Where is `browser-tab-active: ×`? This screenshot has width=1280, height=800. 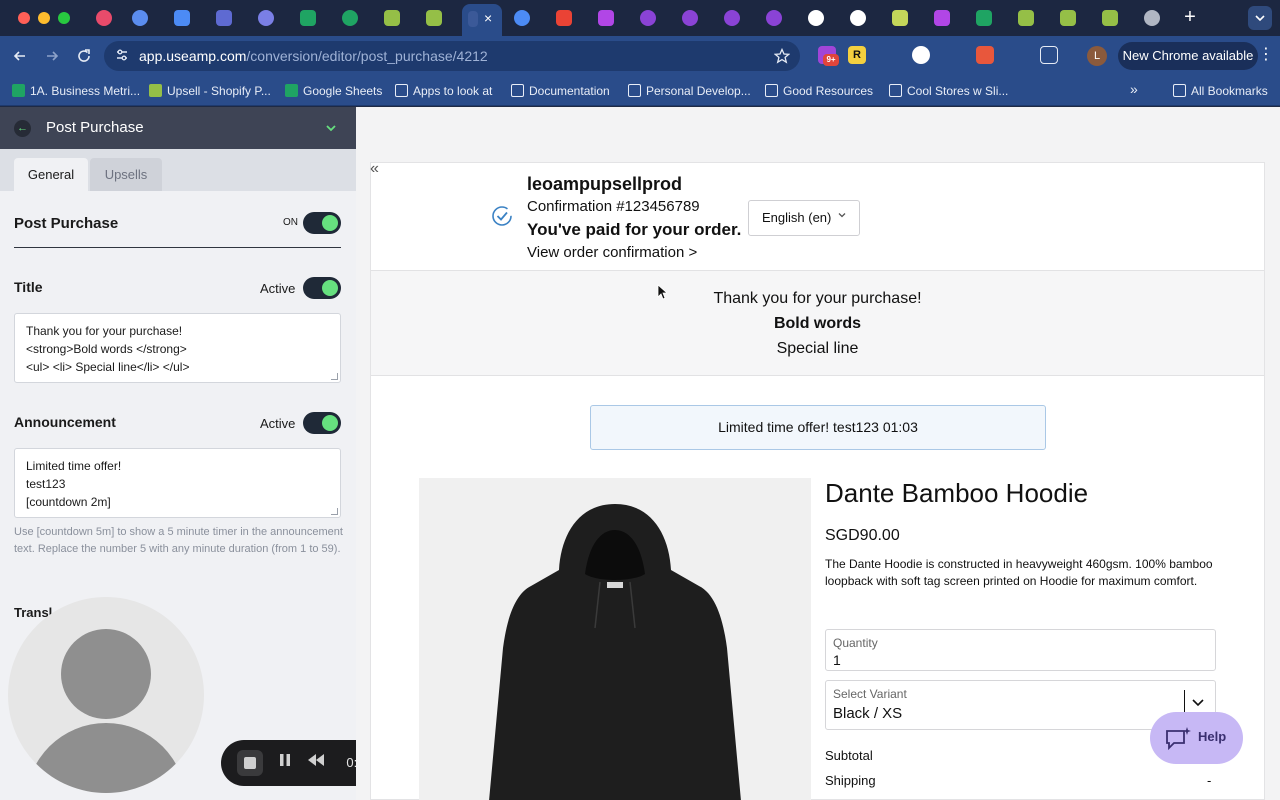
browser-tab-active: × is located at coordinates (482, 20).